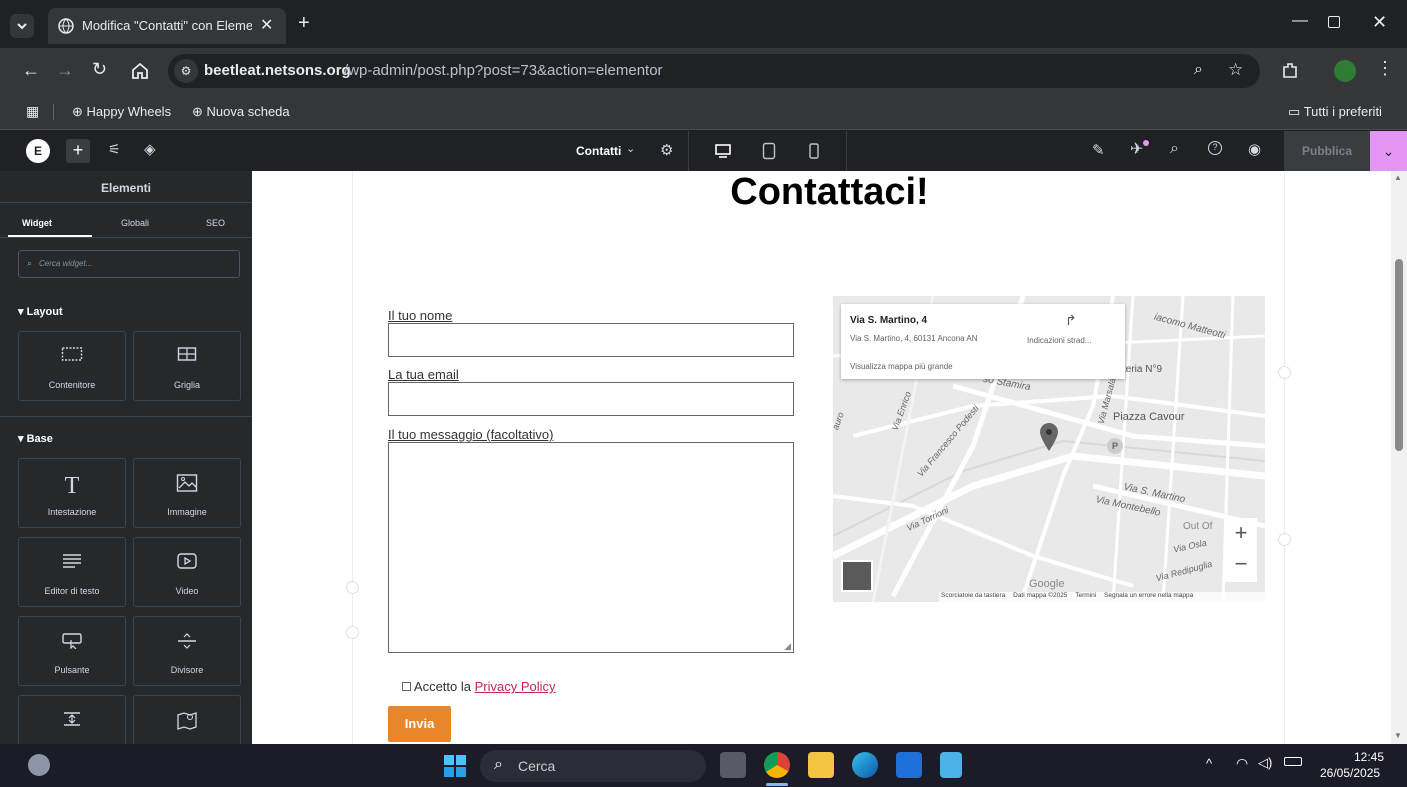 This screenshot has height=787, width=1407. I want to click on widget-grid: Griglia, so click(187, 366).